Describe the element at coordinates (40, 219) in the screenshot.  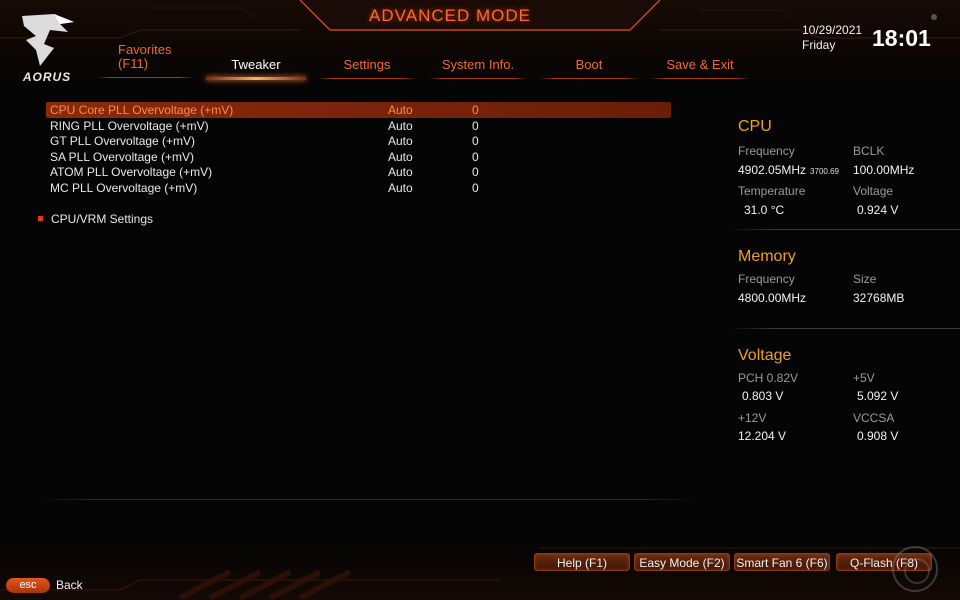
I see `square-bullet-icon` at that location.